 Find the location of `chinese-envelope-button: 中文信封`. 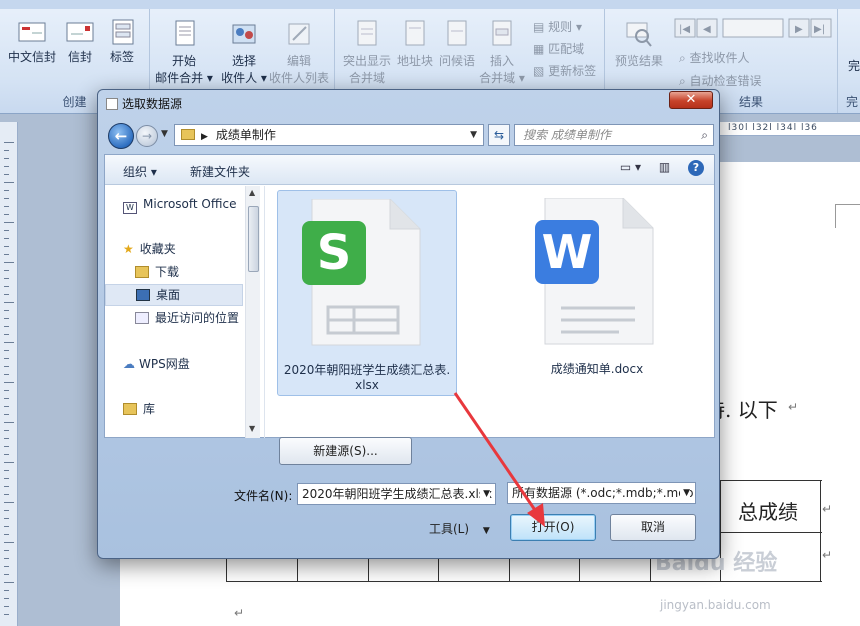

chinese-envelope-button: 中文信封 is located at coordinates (32, 42).